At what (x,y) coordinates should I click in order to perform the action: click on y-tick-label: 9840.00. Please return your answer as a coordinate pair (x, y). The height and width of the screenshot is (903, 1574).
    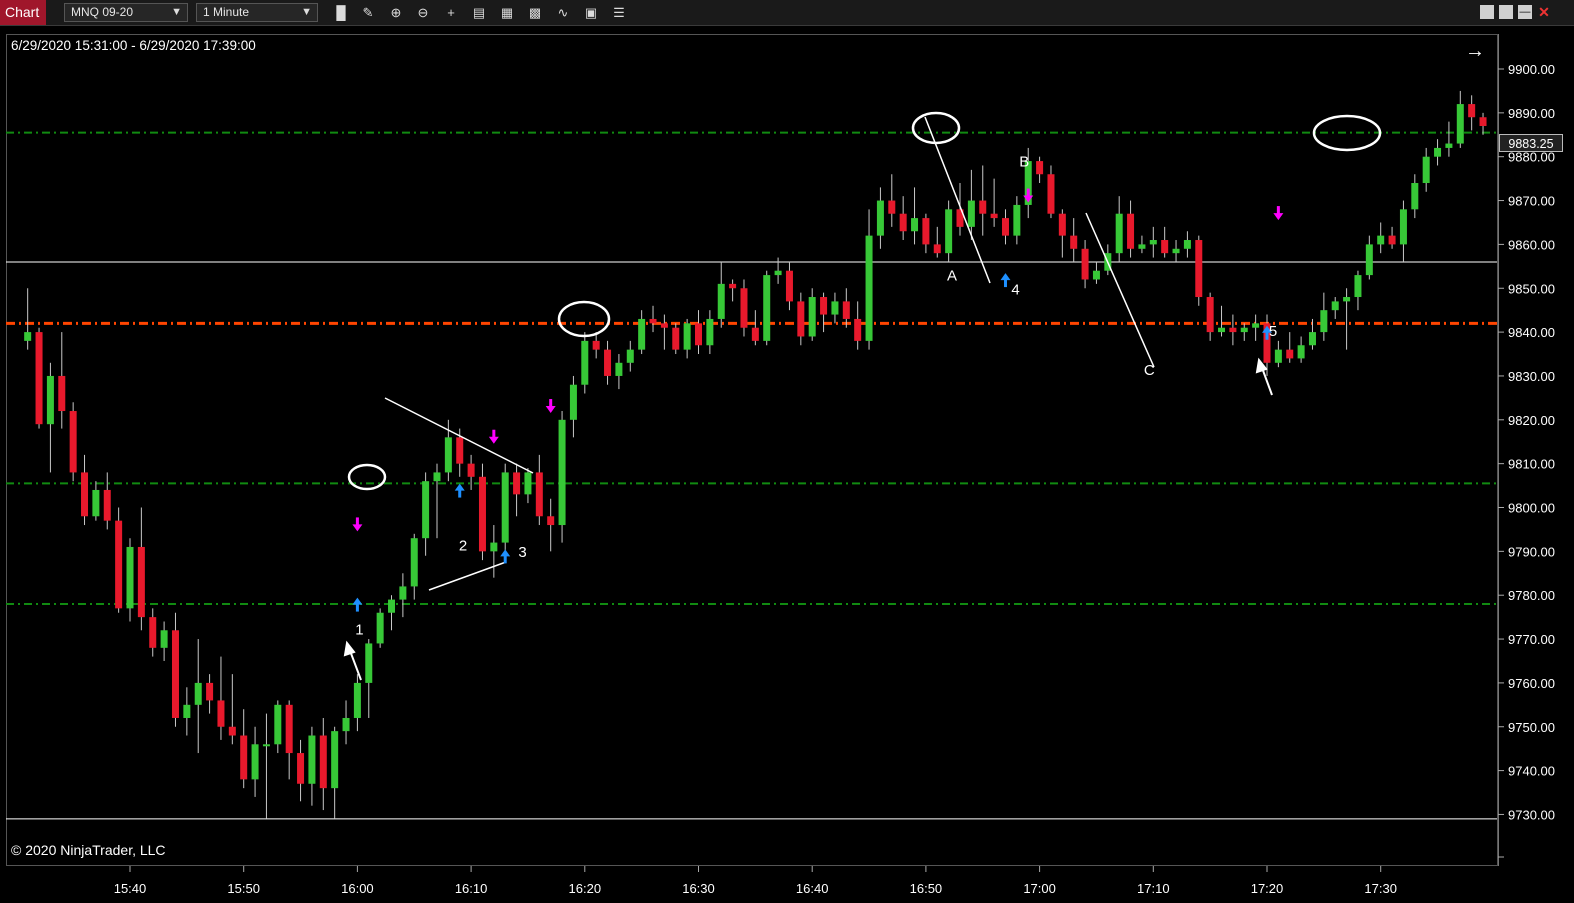
    Looking at the image, I should click on (1531, 332).